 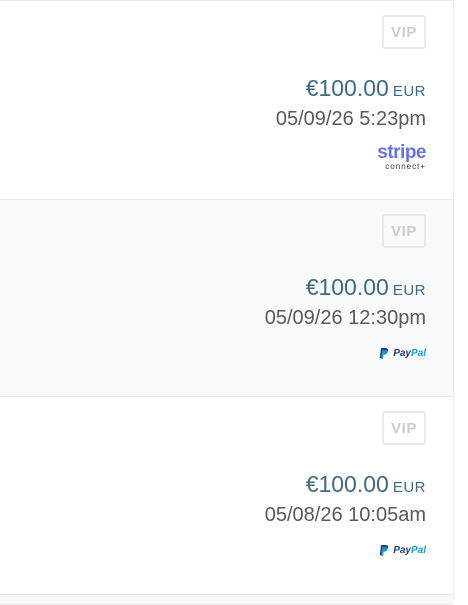 I want to click on stripe-logo-text: stripe, so click(x=401, y=152).